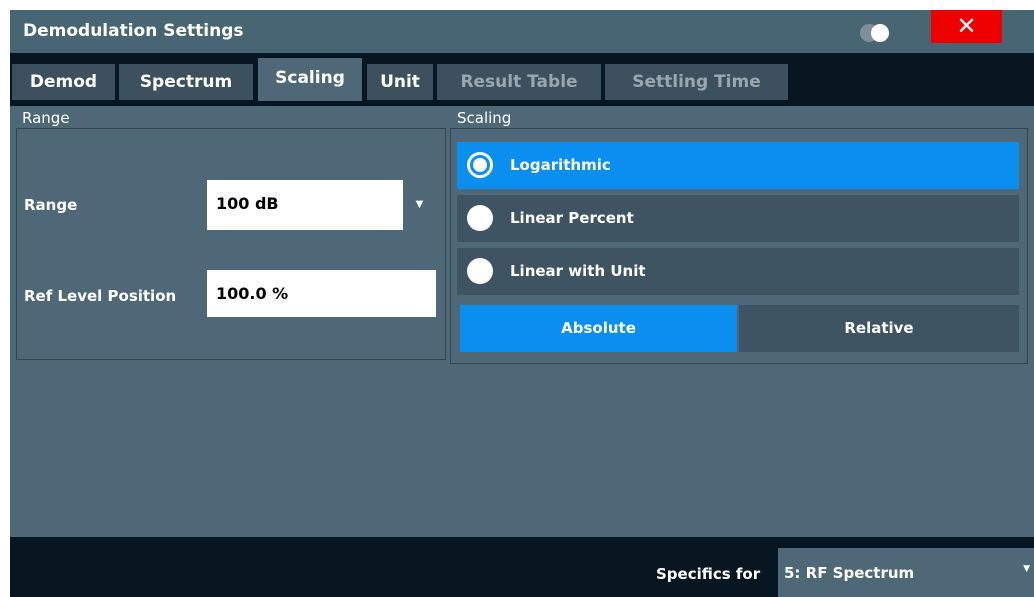  Describe the element at coordinates (321, 205) in the screenshot. I see `range-dropdown: 100 dB ▼` at that location.